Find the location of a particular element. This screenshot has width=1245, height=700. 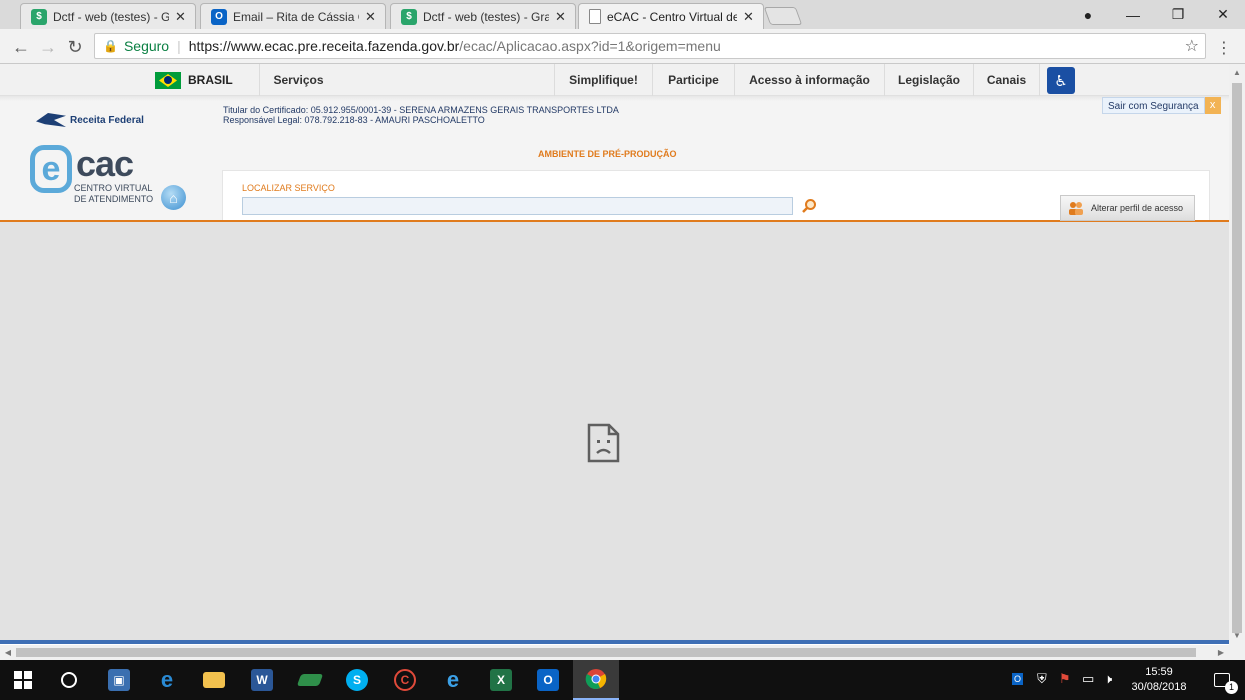

taskbar-c-app: C is located at coordinates (405, 680).